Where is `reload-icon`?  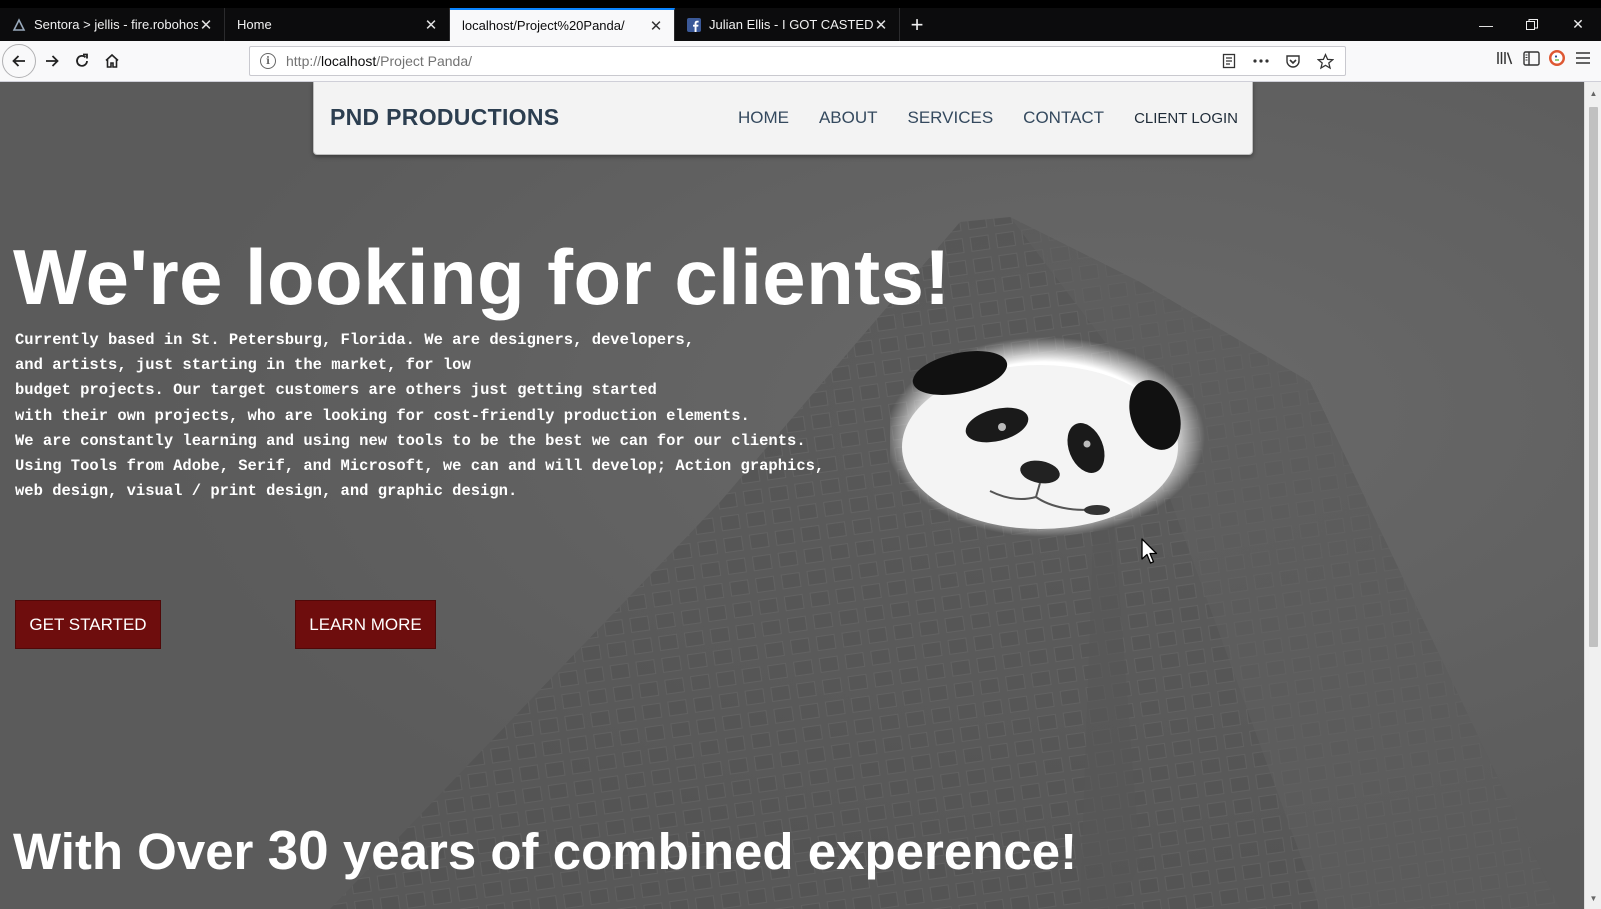
reload-icon is located at coordinates (82, 60).